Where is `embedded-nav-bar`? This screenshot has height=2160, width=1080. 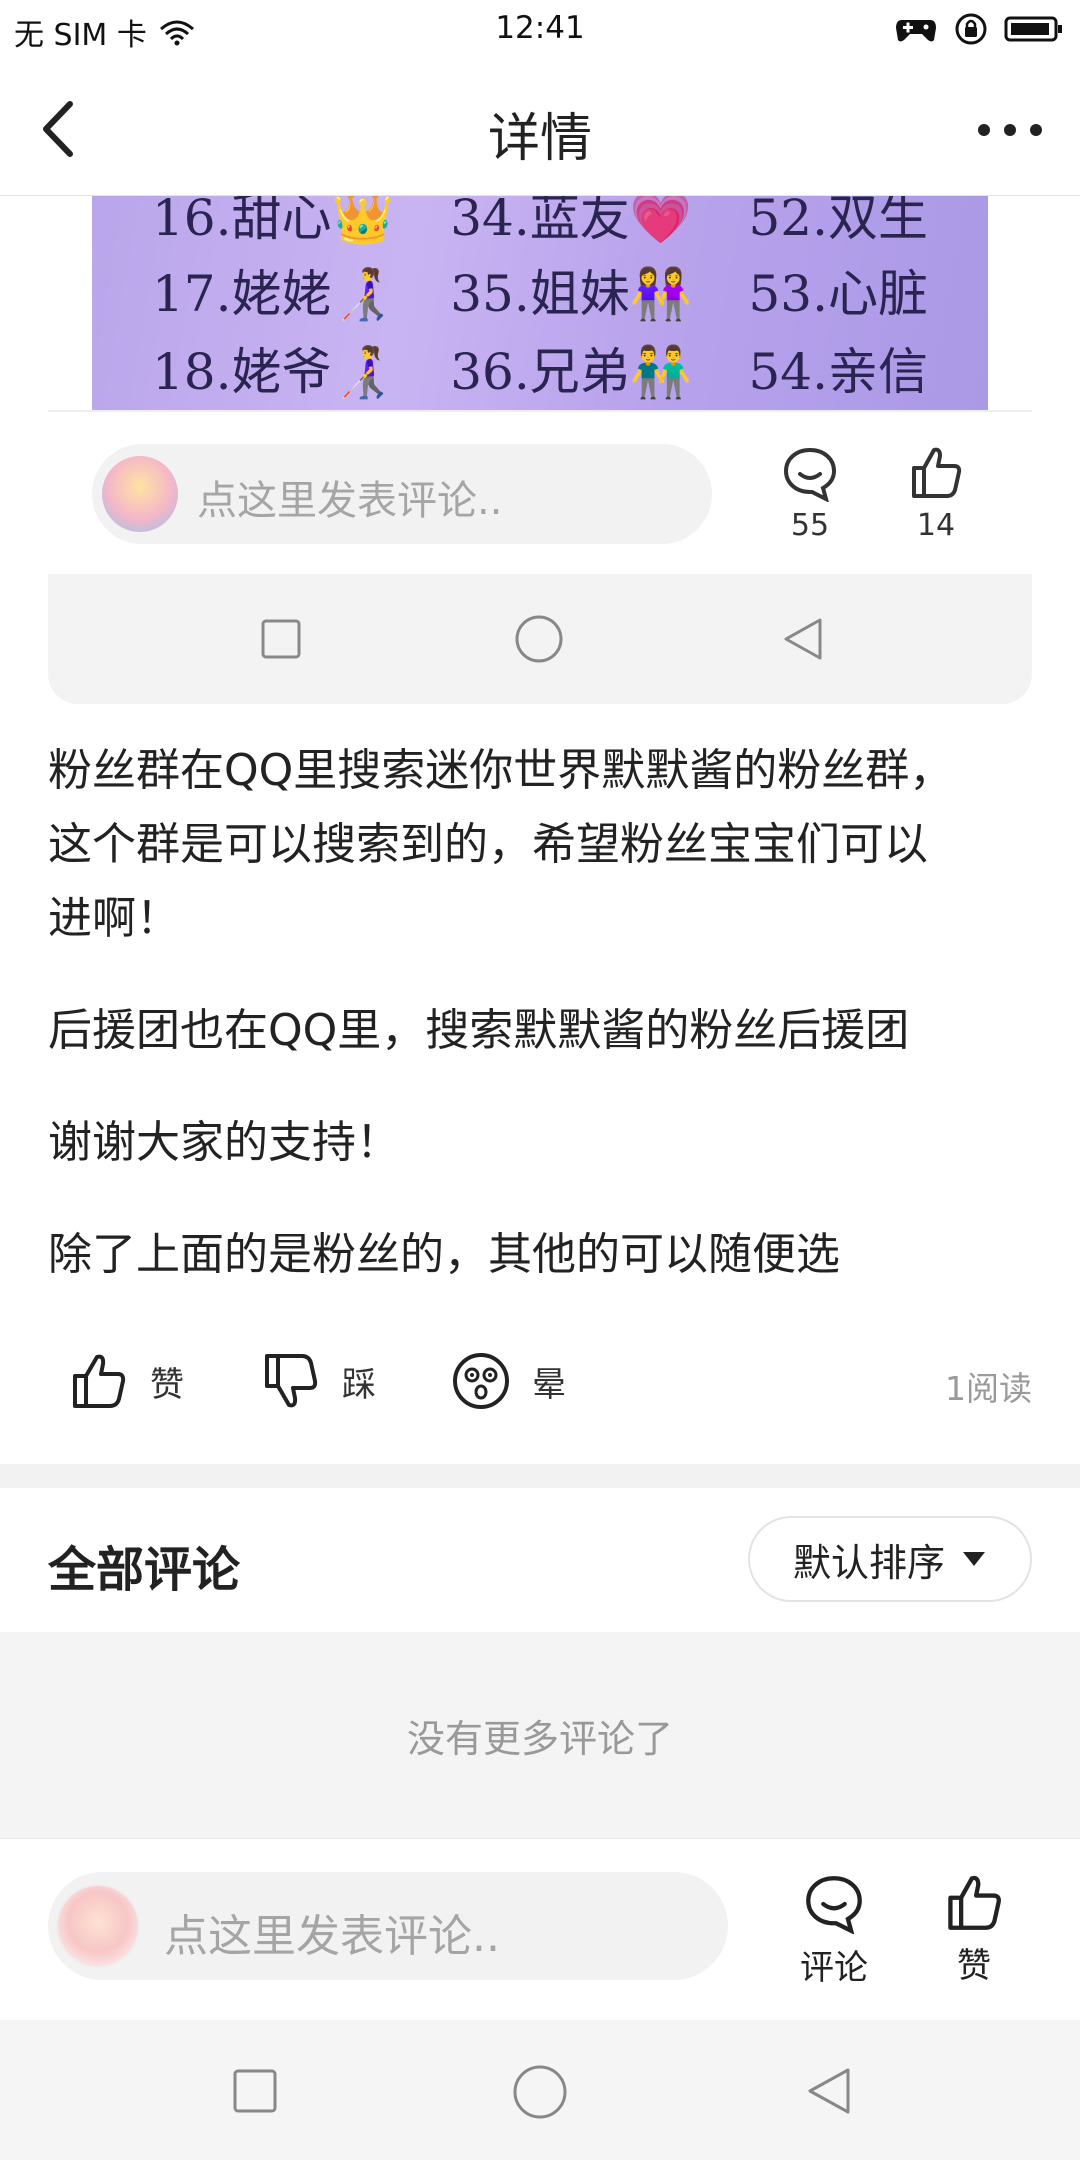
embedded-nav-bar is located at coordinates (540, 639).